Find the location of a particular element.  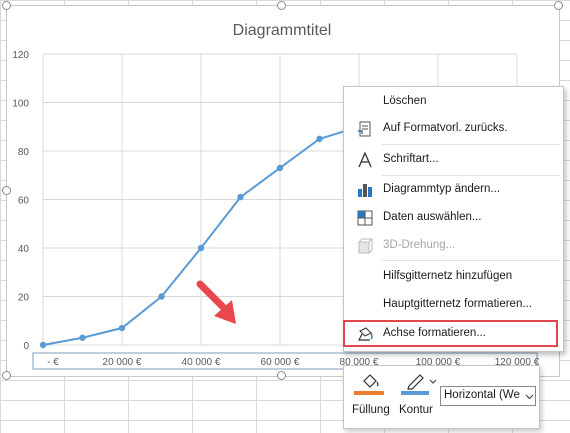

paint-bucket-icon is located at coordinates (371, 381).